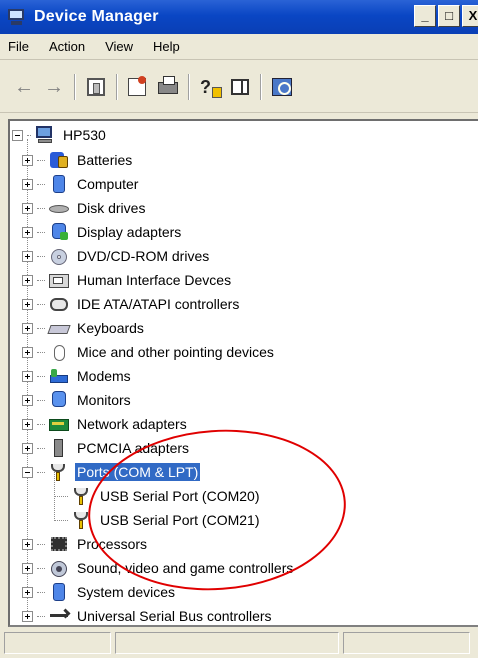  I want to click on menu-view: View, so click(119, 46).